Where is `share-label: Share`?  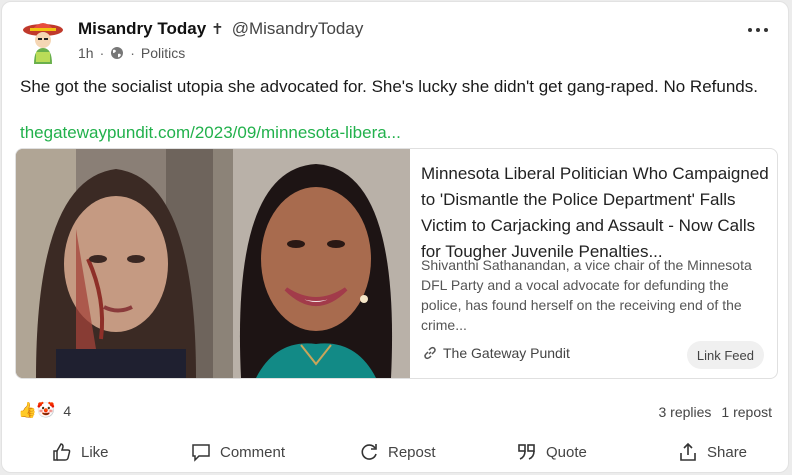 share-label: Share is located at coordinates (727, 452).